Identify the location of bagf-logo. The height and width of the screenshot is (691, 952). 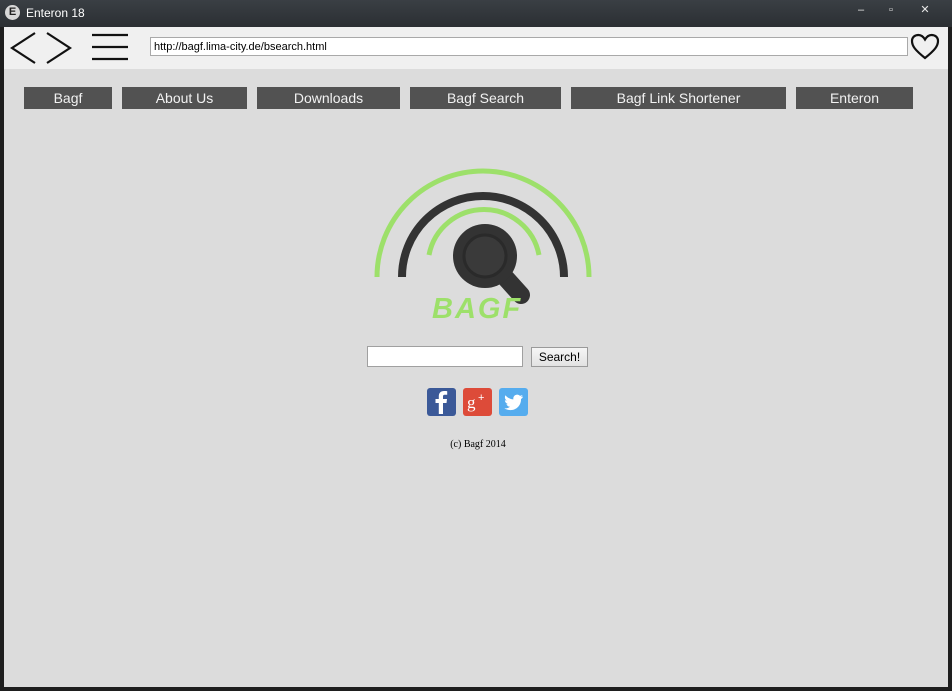
(483, 236).